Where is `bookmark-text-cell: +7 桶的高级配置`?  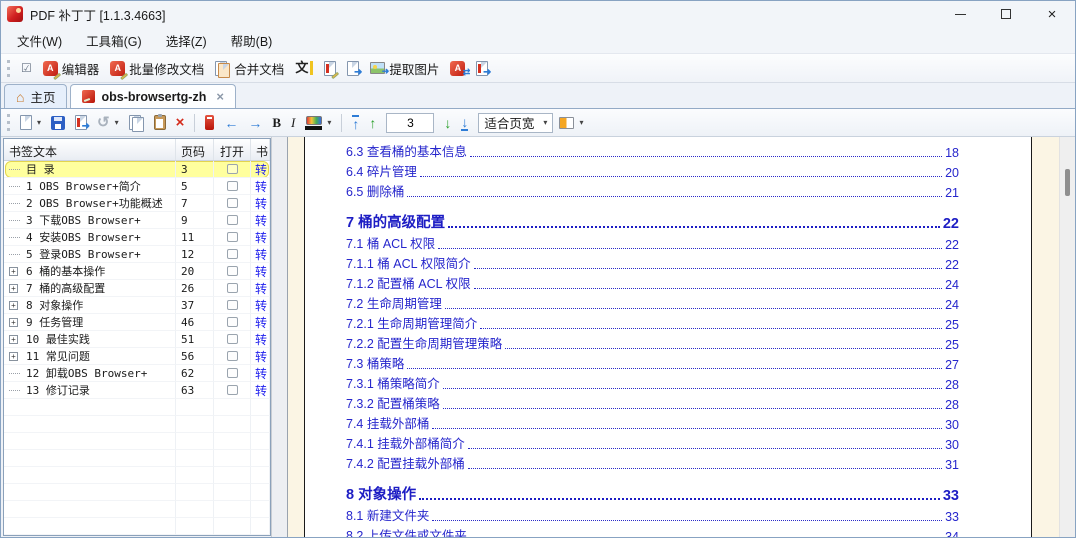
bookmark-text-cell: +7 桶的高级配置 is located at coordinates (90, 288).